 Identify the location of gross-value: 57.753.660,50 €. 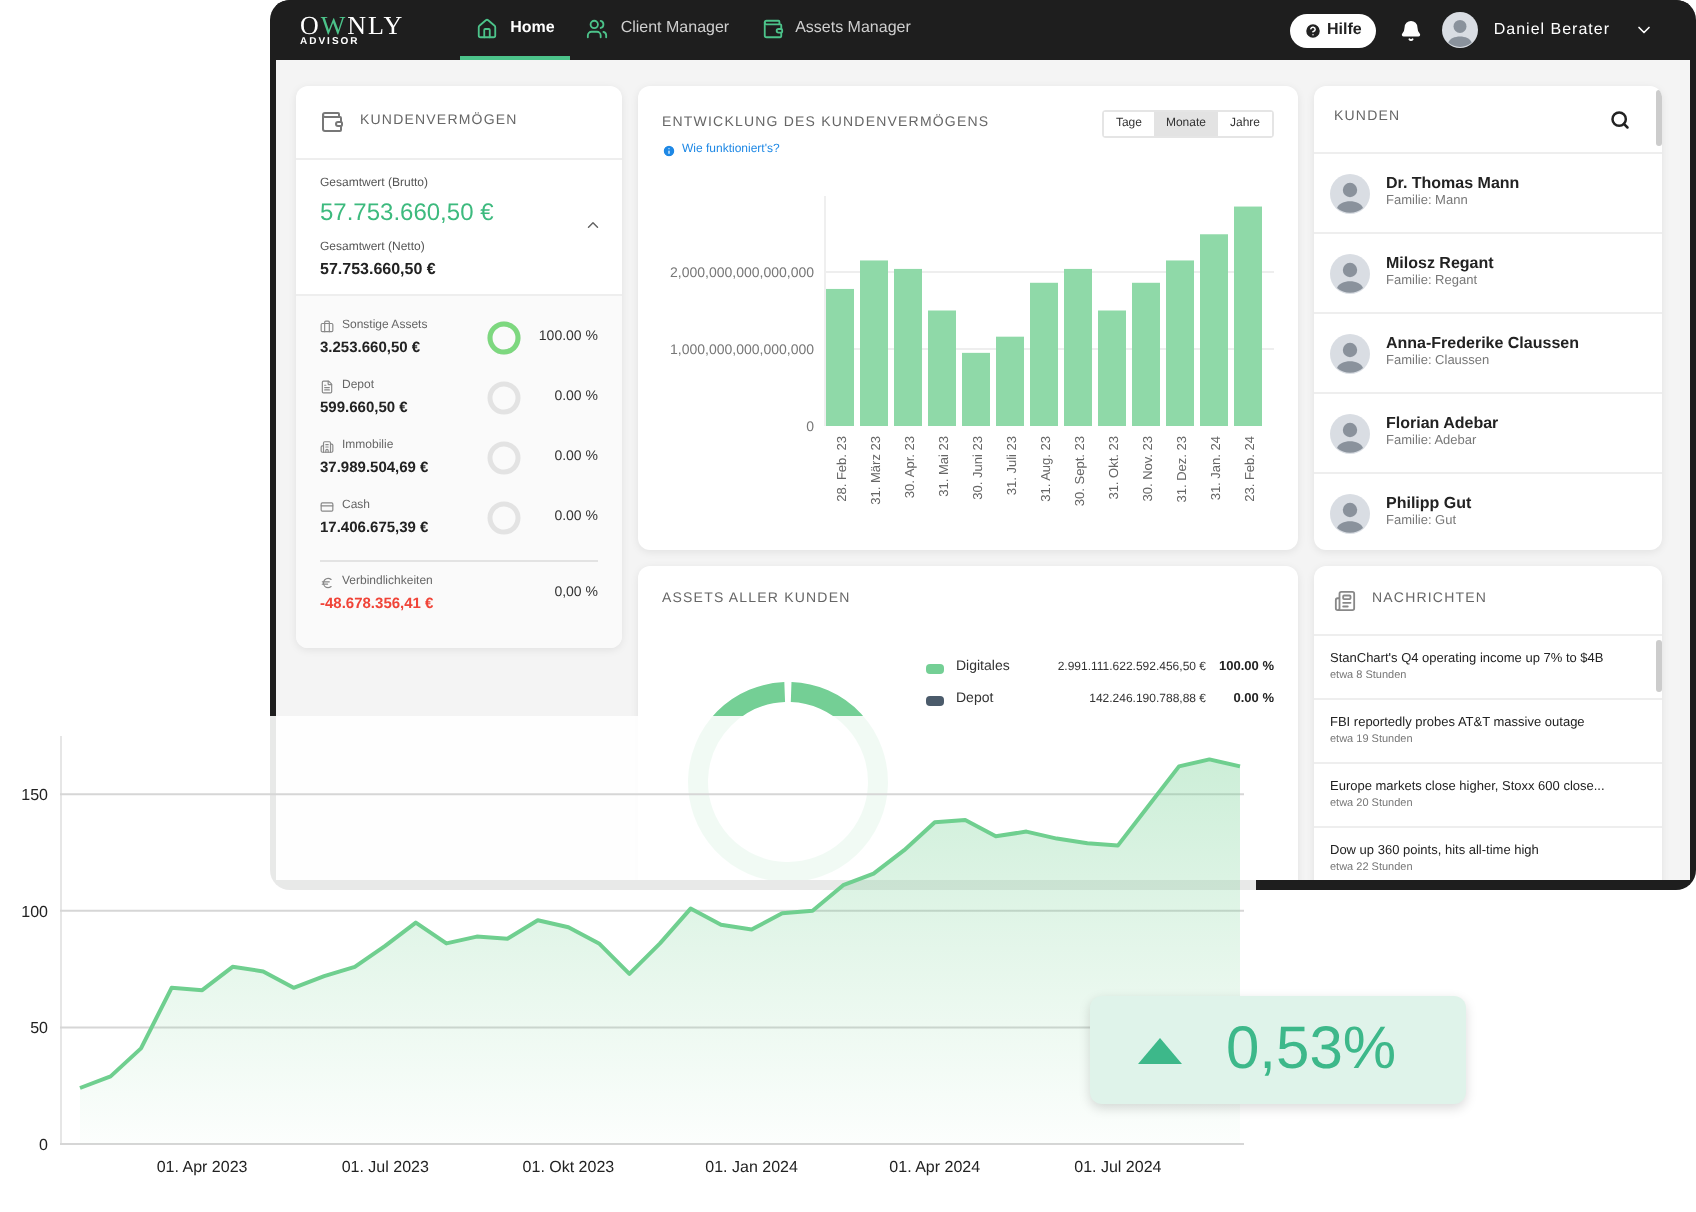
(407, 213).